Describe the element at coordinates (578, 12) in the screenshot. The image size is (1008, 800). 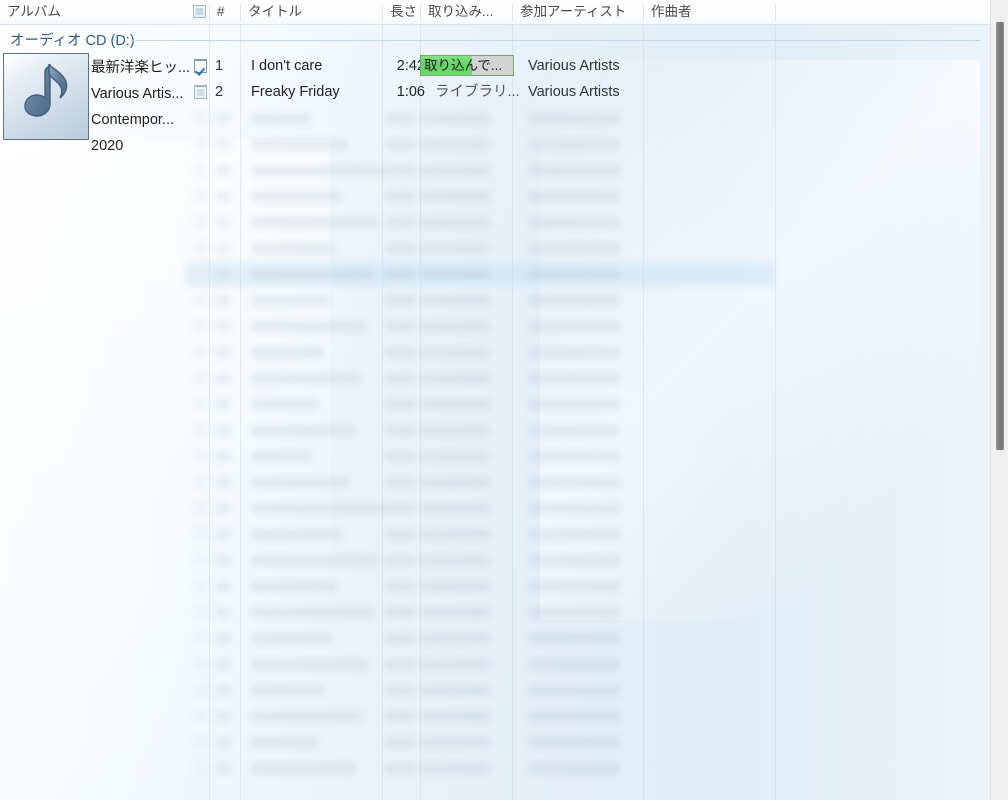
I see `column-header-contributing-artist: 参加アーティスト` at that location.